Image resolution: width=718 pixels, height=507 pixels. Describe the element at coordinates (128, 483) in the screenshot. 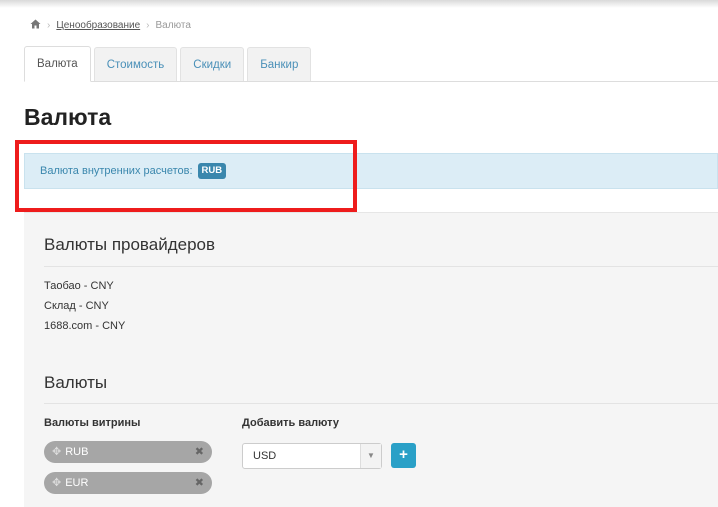

I see `storefront-currency-item: ✥ EUR ✖` at that location.